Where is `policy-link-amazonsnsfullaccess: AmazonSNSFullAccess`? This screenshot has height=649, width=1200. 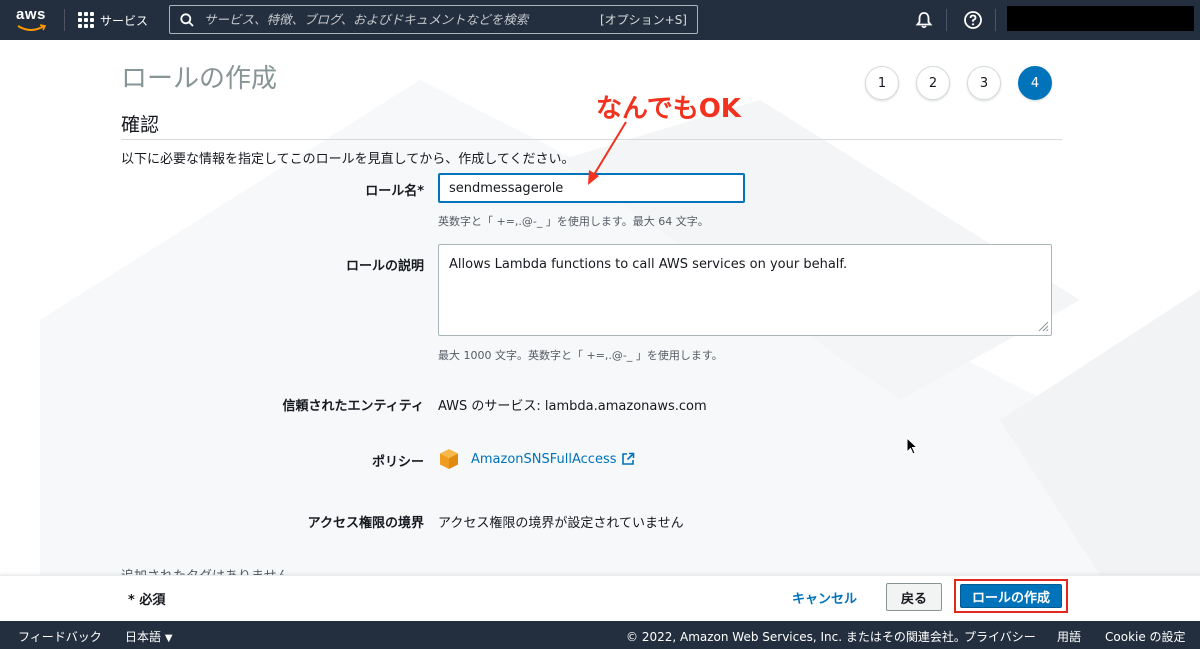
policy-link-amazonsnsfullaccess: AmazonSNSFullAccess is located at coordinates (544, 459).